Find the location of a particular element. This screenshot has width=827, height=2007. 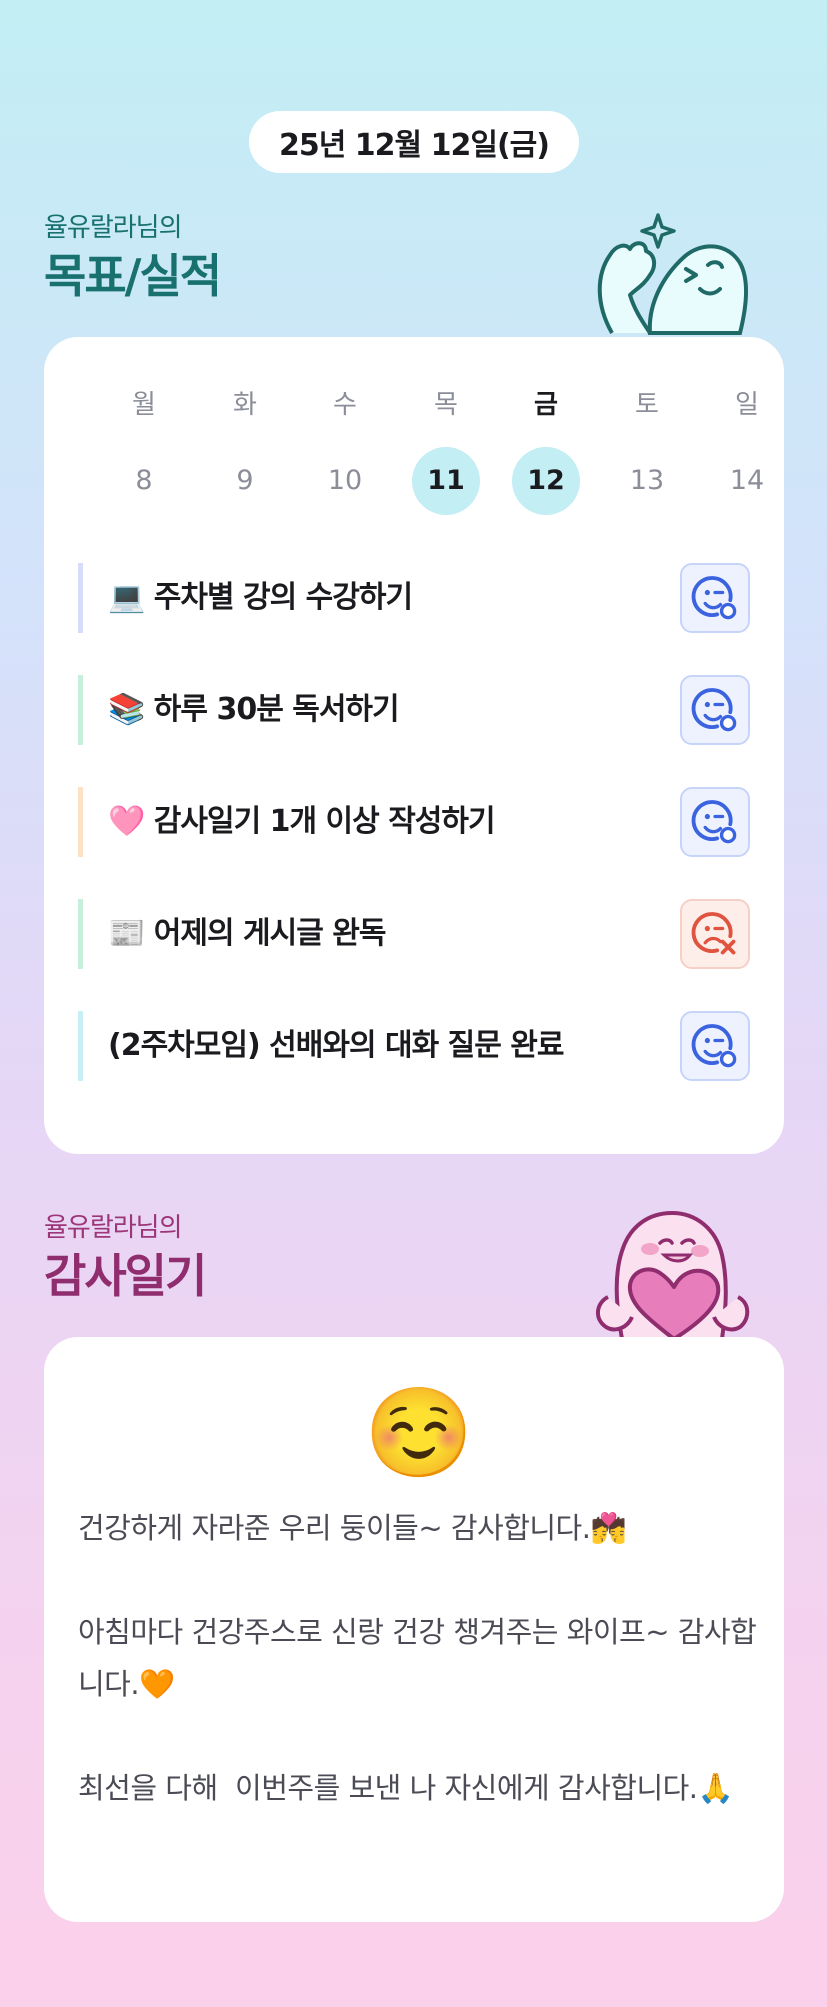

day-name: 월 is located at coordinates (144, 405).